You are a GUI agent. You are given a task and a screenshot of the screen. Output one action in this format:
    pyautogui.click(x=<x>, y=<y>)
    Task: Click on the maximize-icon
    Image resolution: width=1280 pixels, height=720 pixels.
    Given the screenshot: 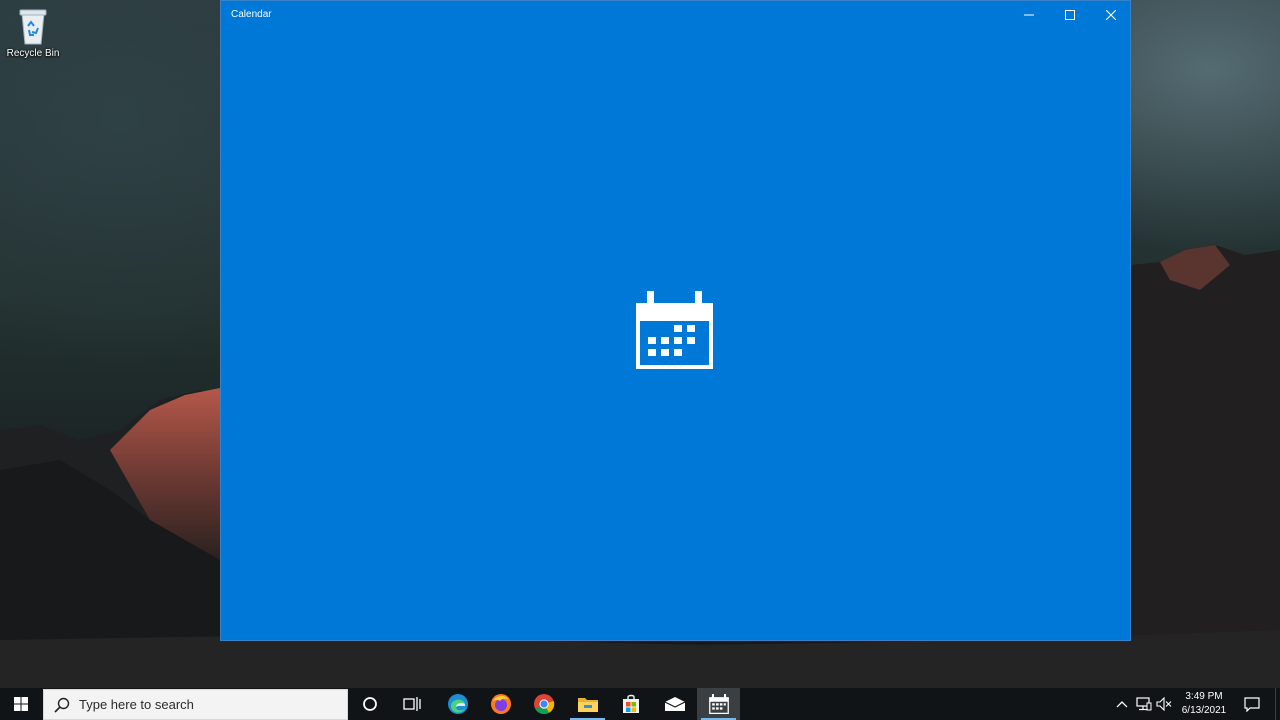 What is the action you would take?
    pyautogui.click(x=1070, y=15)
    